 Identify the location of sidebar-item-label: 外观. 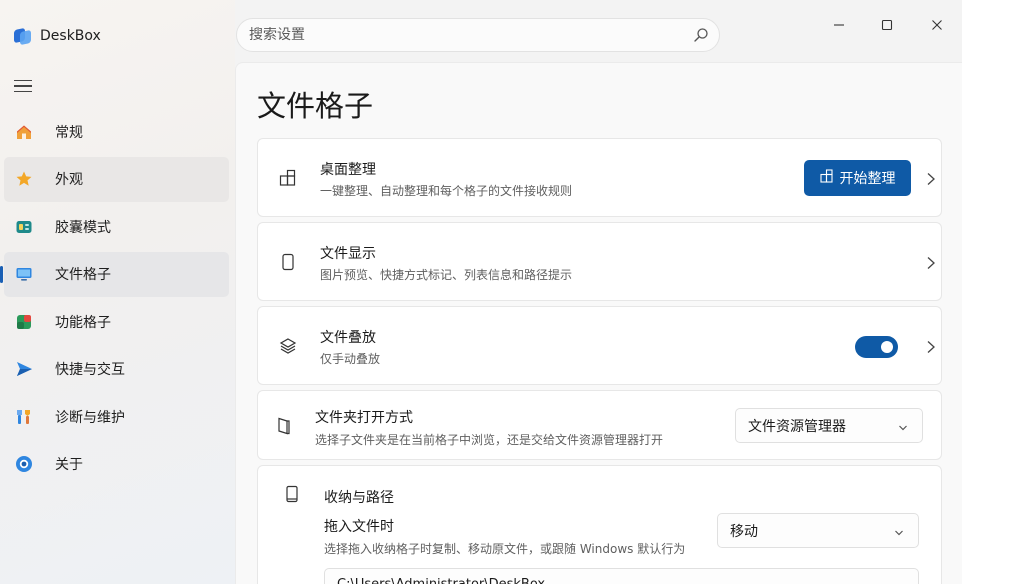
(69, 180).